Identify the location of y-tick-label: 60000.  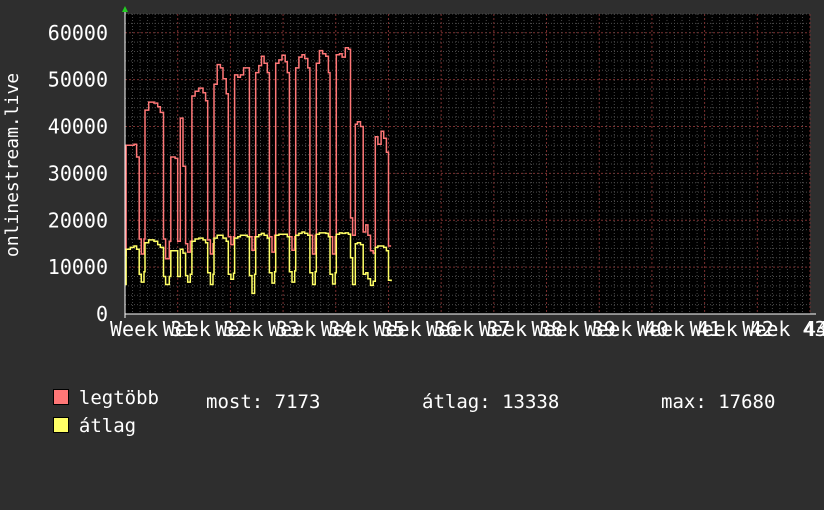
(78, 33).